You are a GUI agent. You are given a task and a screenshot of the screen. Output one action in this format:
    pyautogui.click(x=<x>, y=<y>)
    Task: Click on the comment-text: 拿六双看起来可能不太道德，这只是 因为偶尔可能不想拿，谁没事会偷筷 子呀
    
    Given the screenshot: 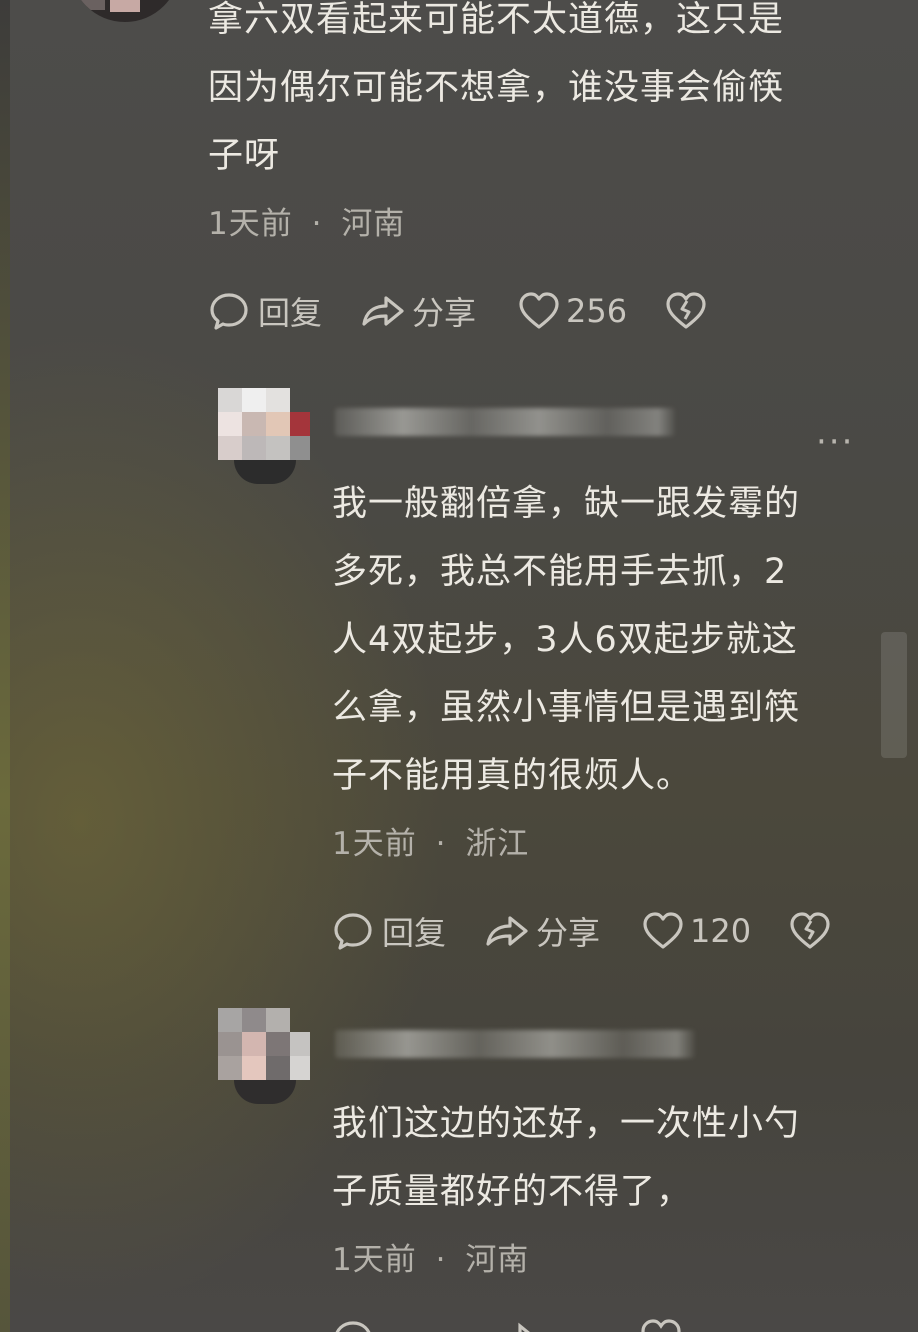 What is the action you would take?
    pyautogui.click(x=538, y=95)
    